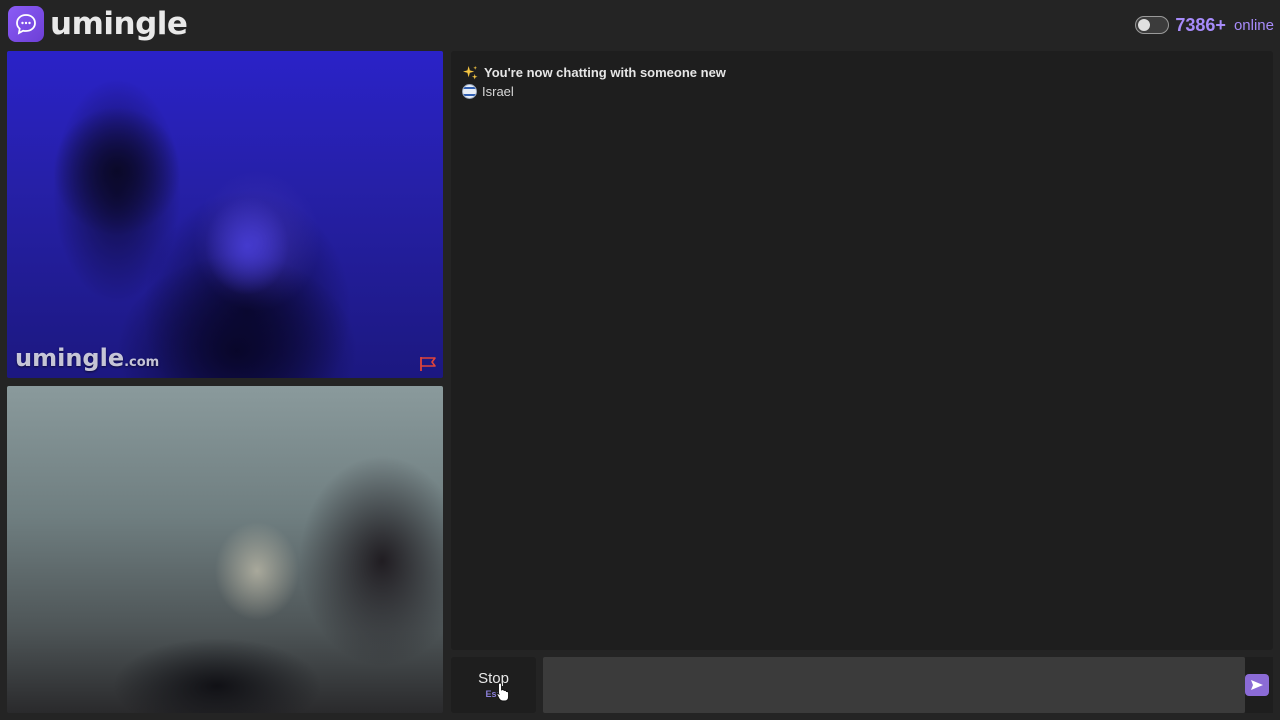  What do you see at coordinates (470, 72) in the screenshot?
I see `sparkles-icon` at bounding box center [470, 72].